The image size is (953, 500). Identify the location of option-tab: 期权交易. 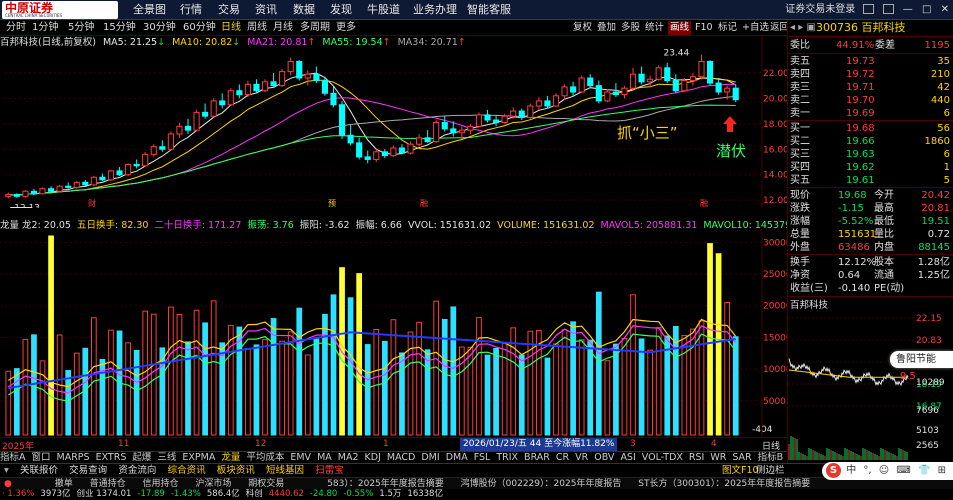
(266, 484).